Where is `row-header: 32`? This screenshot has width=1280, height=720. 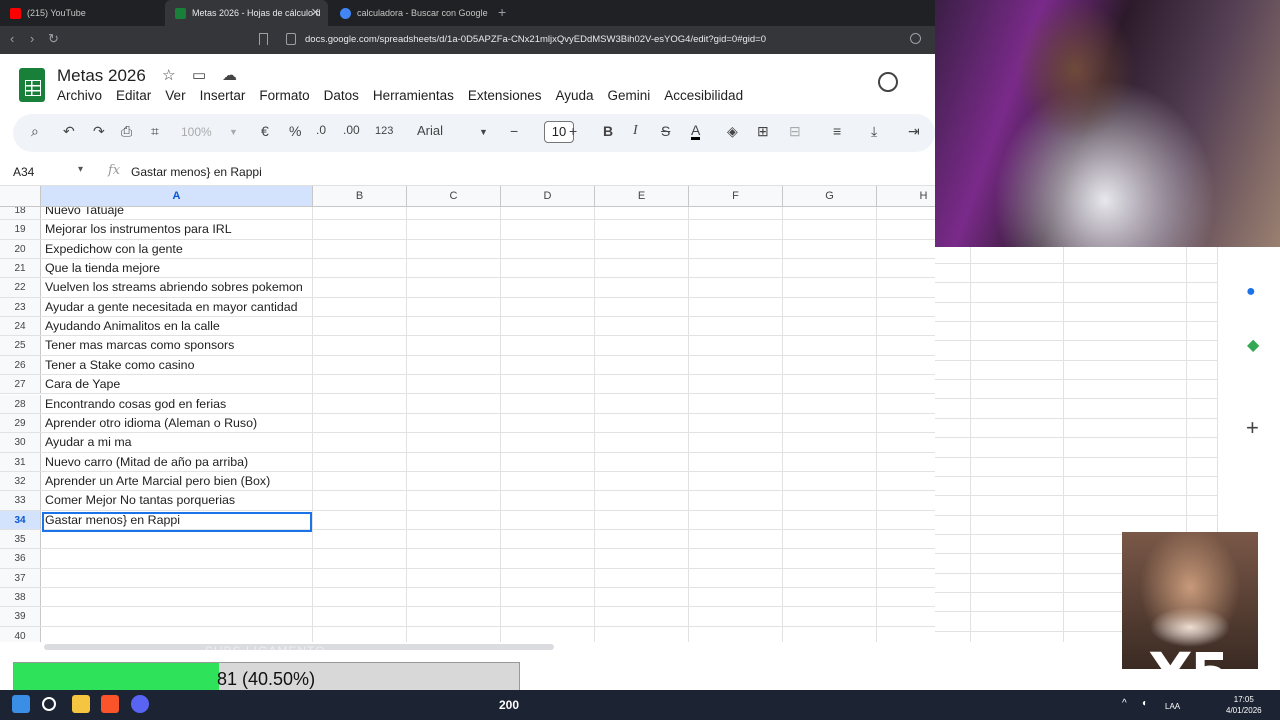 row-header: 32 is located at coordinates (20, 481).